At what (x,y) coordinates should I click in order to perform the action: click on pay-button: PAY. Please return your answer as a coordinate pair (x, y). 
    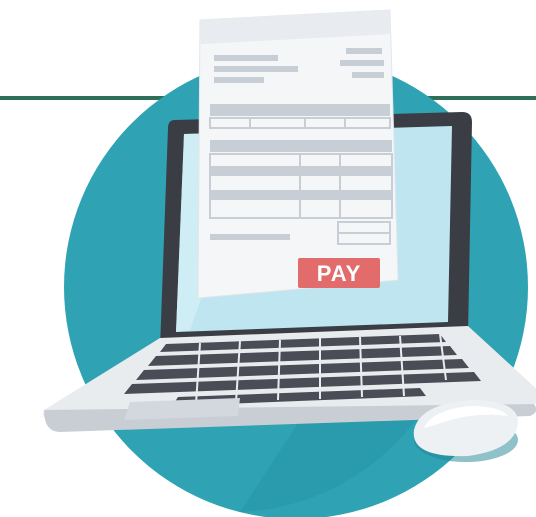
    Looking at the image, I should click on (339, 273).